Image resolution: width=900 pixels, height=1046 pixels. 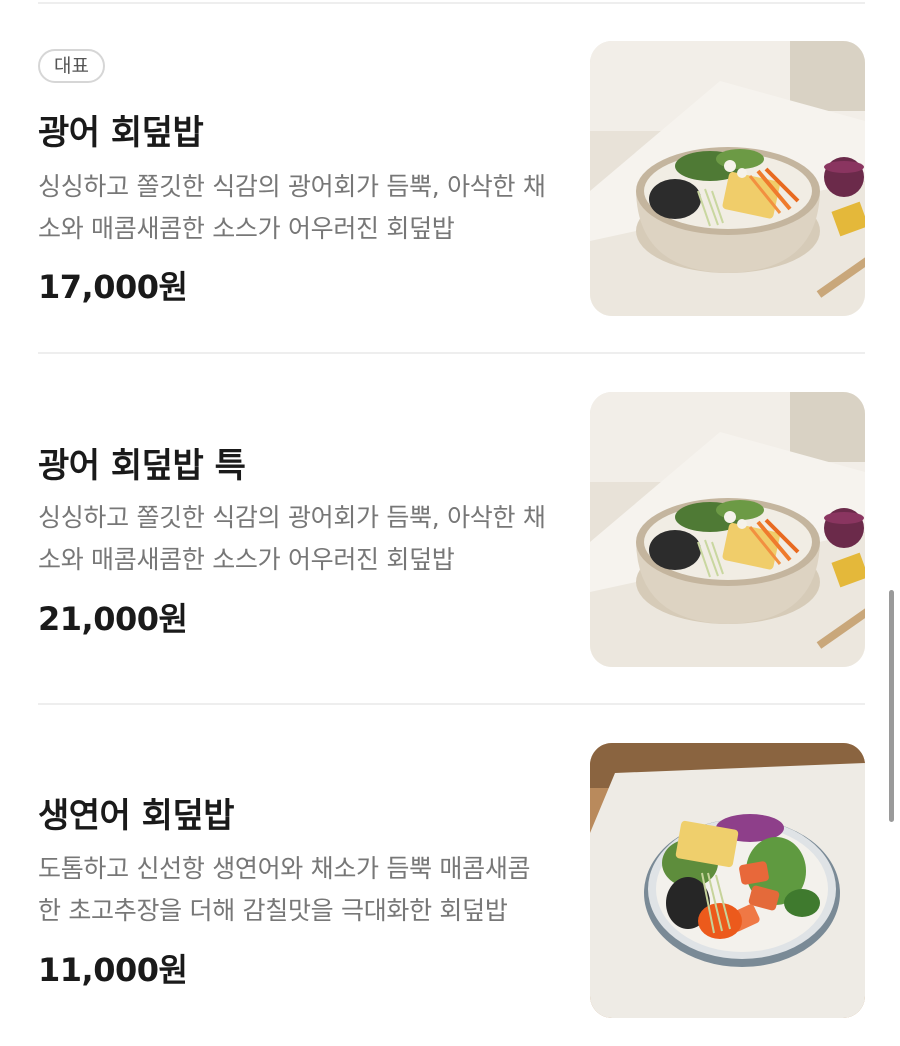 What do you see at coordinates (113, 619) in the screenshot?
I see `menu-item-price: 21,000원` at bounding box center [113, 619].